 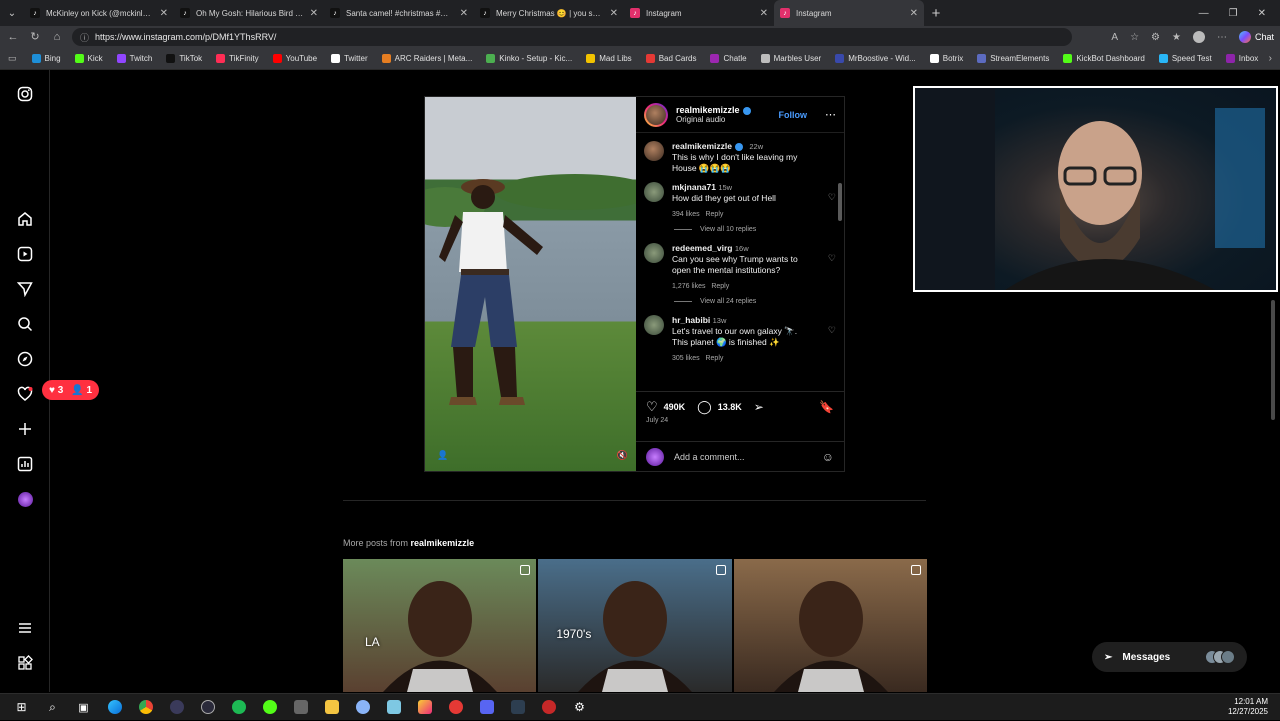 What do you see at coordinates (84, 37) in the screenshot?
I see `site-info-icon: ⓘ` at bounding box center [84, 37].